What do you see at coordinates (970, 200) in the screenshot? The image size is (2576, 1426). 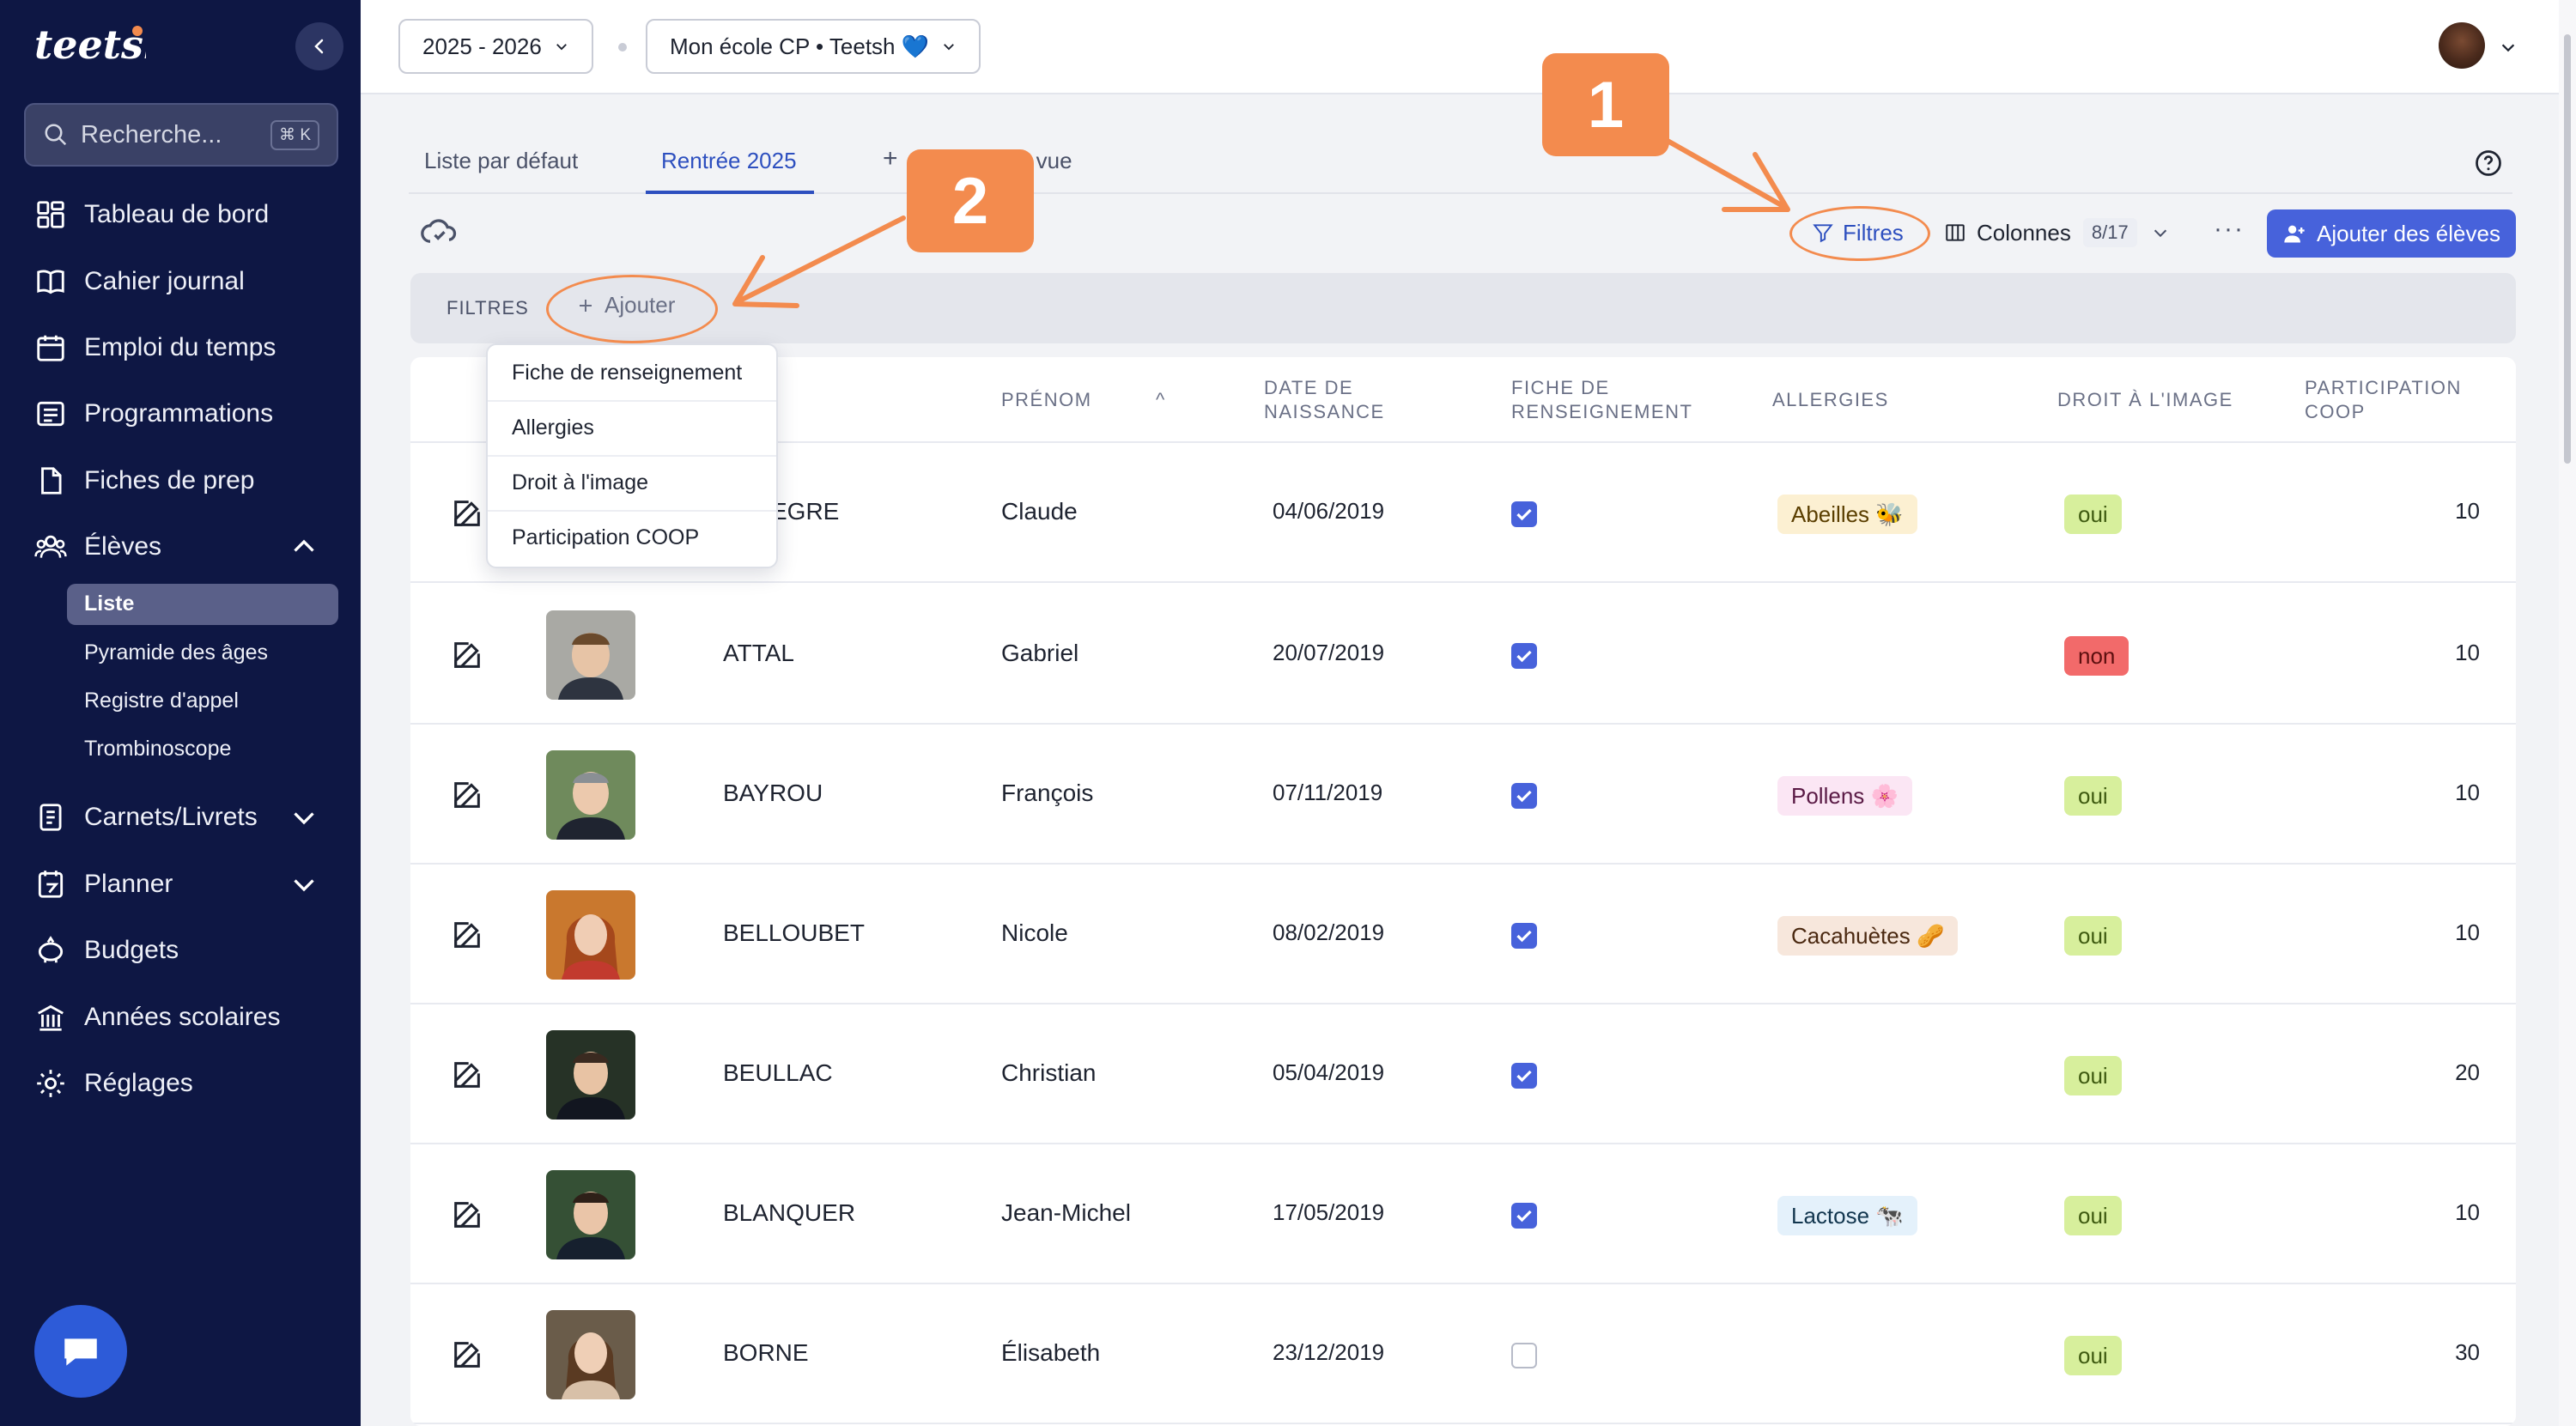 I see `annotation-step-2: 2` at bounding box center [970, 200].